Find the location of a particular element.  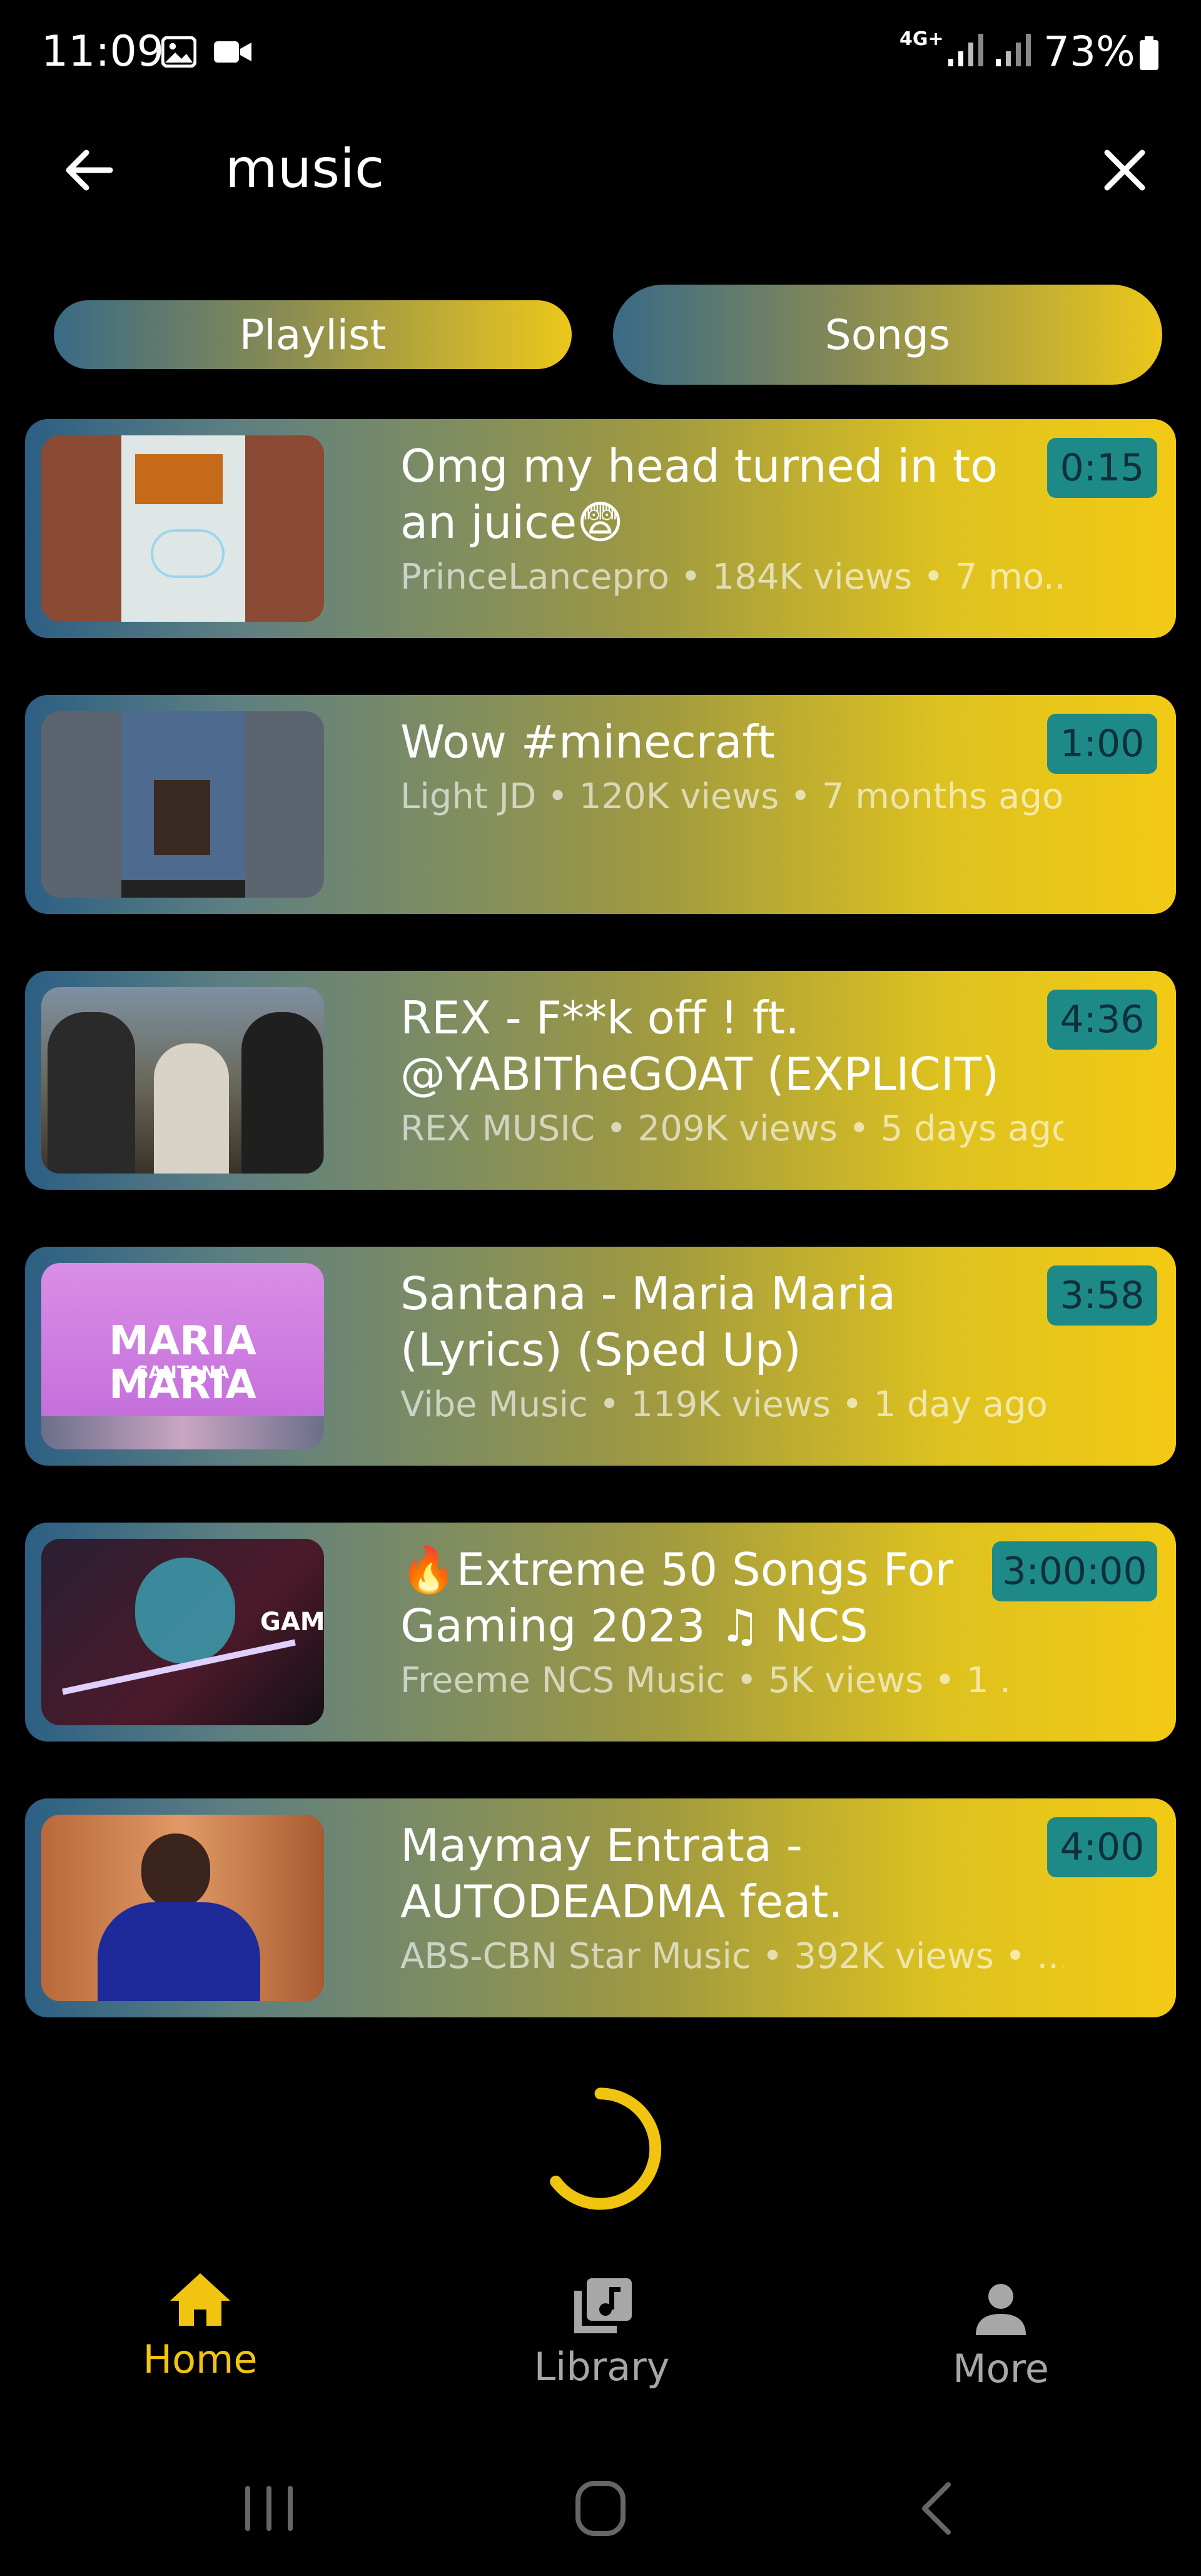

video-thumbnail: MARIA MARIA SANTANA is located at coordinates (182, 1356).